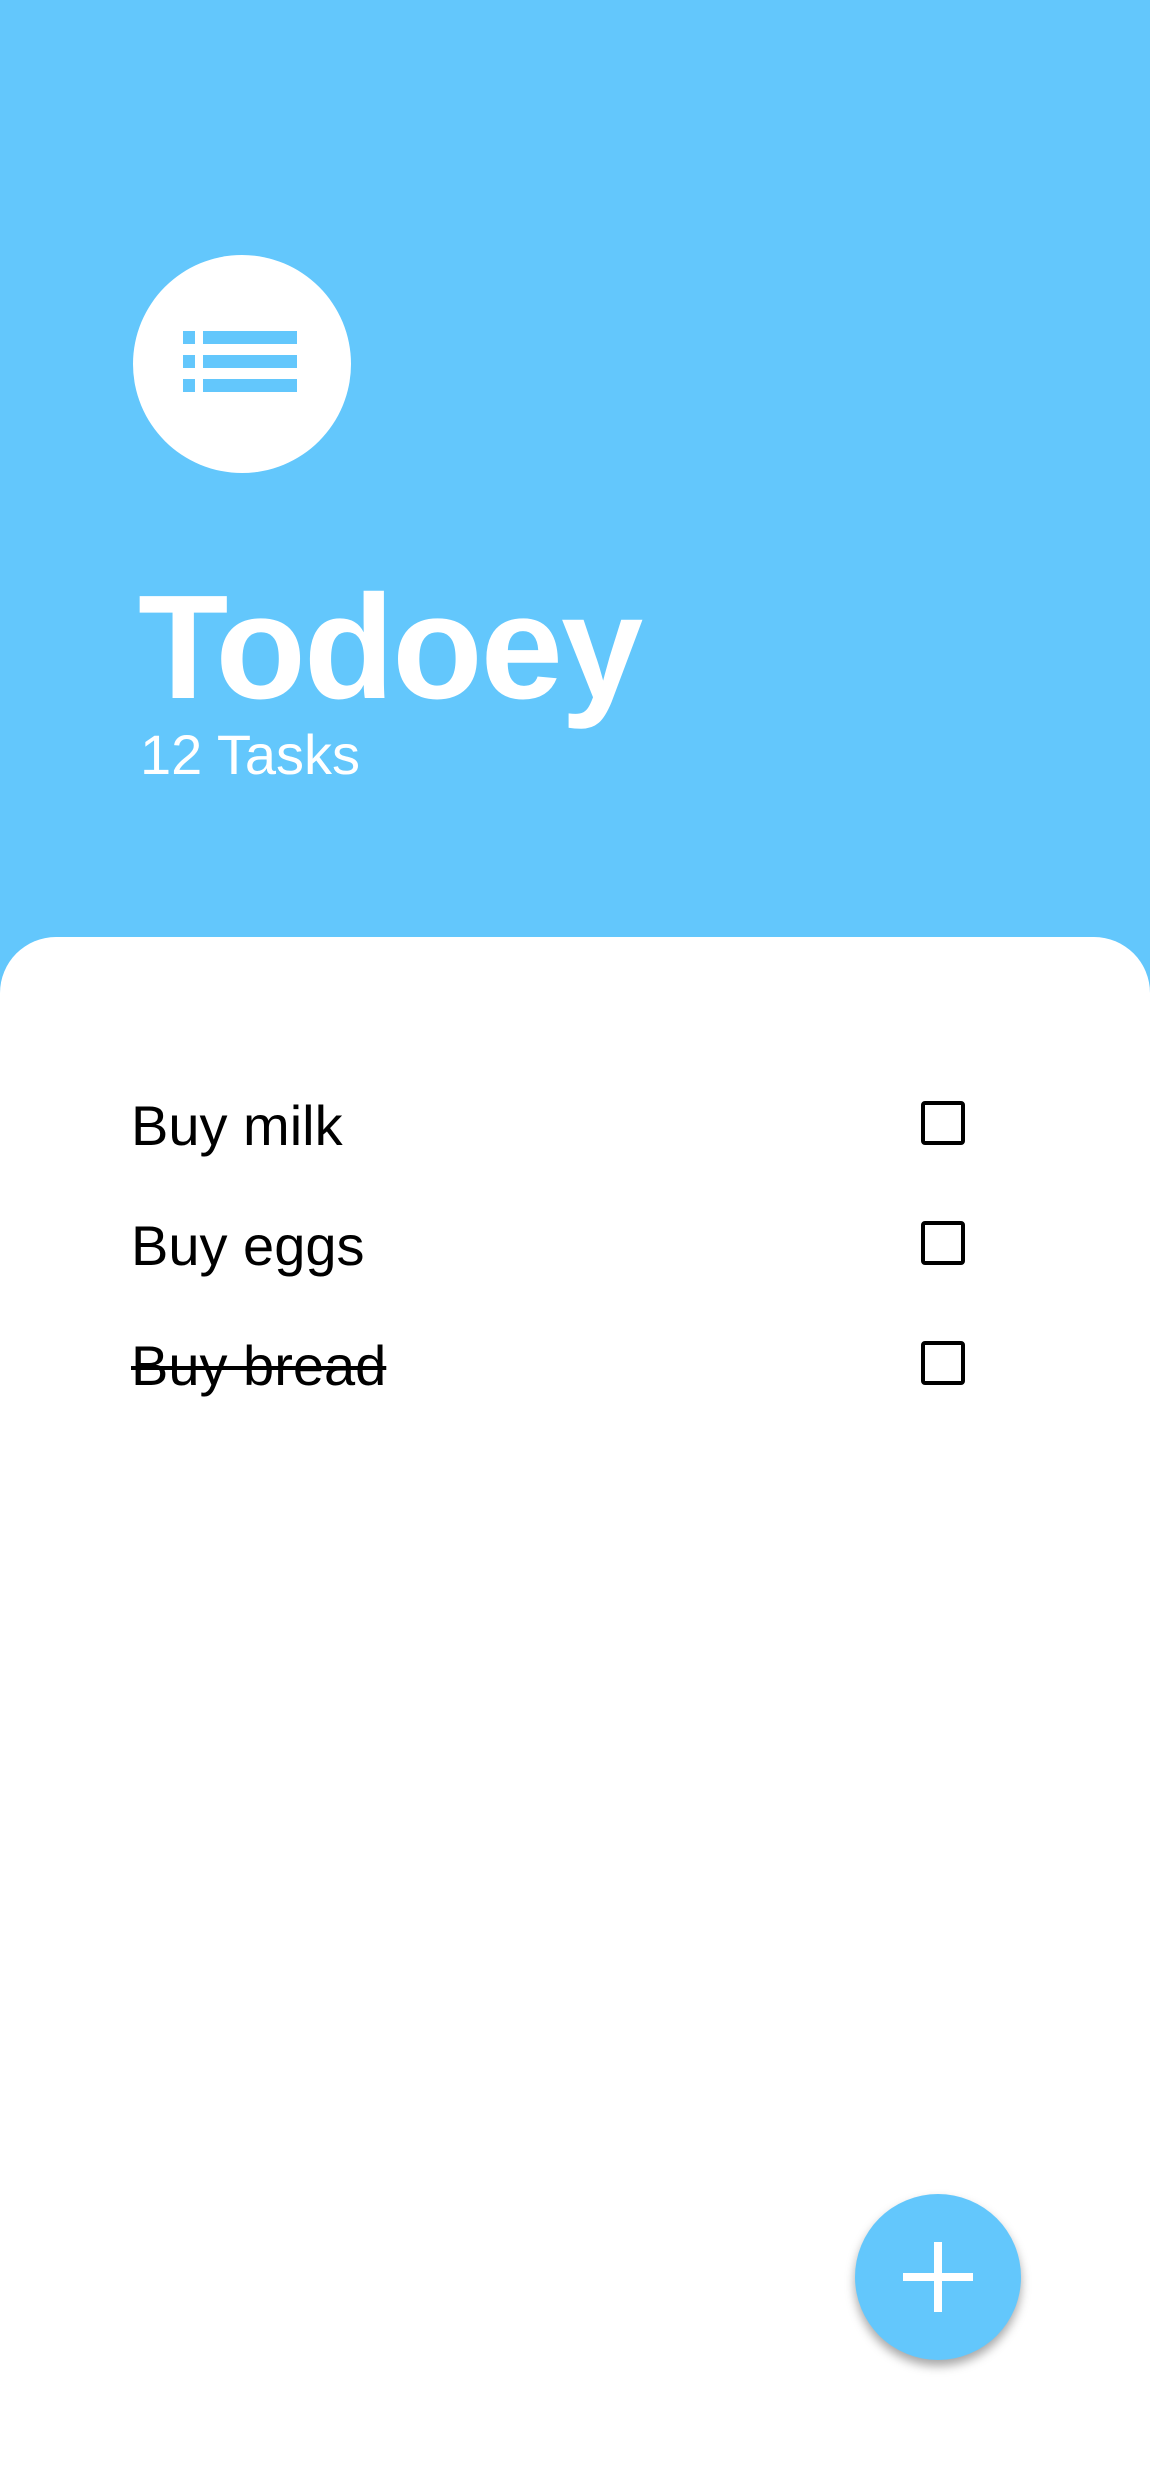 The image size is (1150, 2489). What do you see at coordinates (250, 754) in the screenshot?
I see `task-count: 12 Tasks` at bounding box center [250, 754].